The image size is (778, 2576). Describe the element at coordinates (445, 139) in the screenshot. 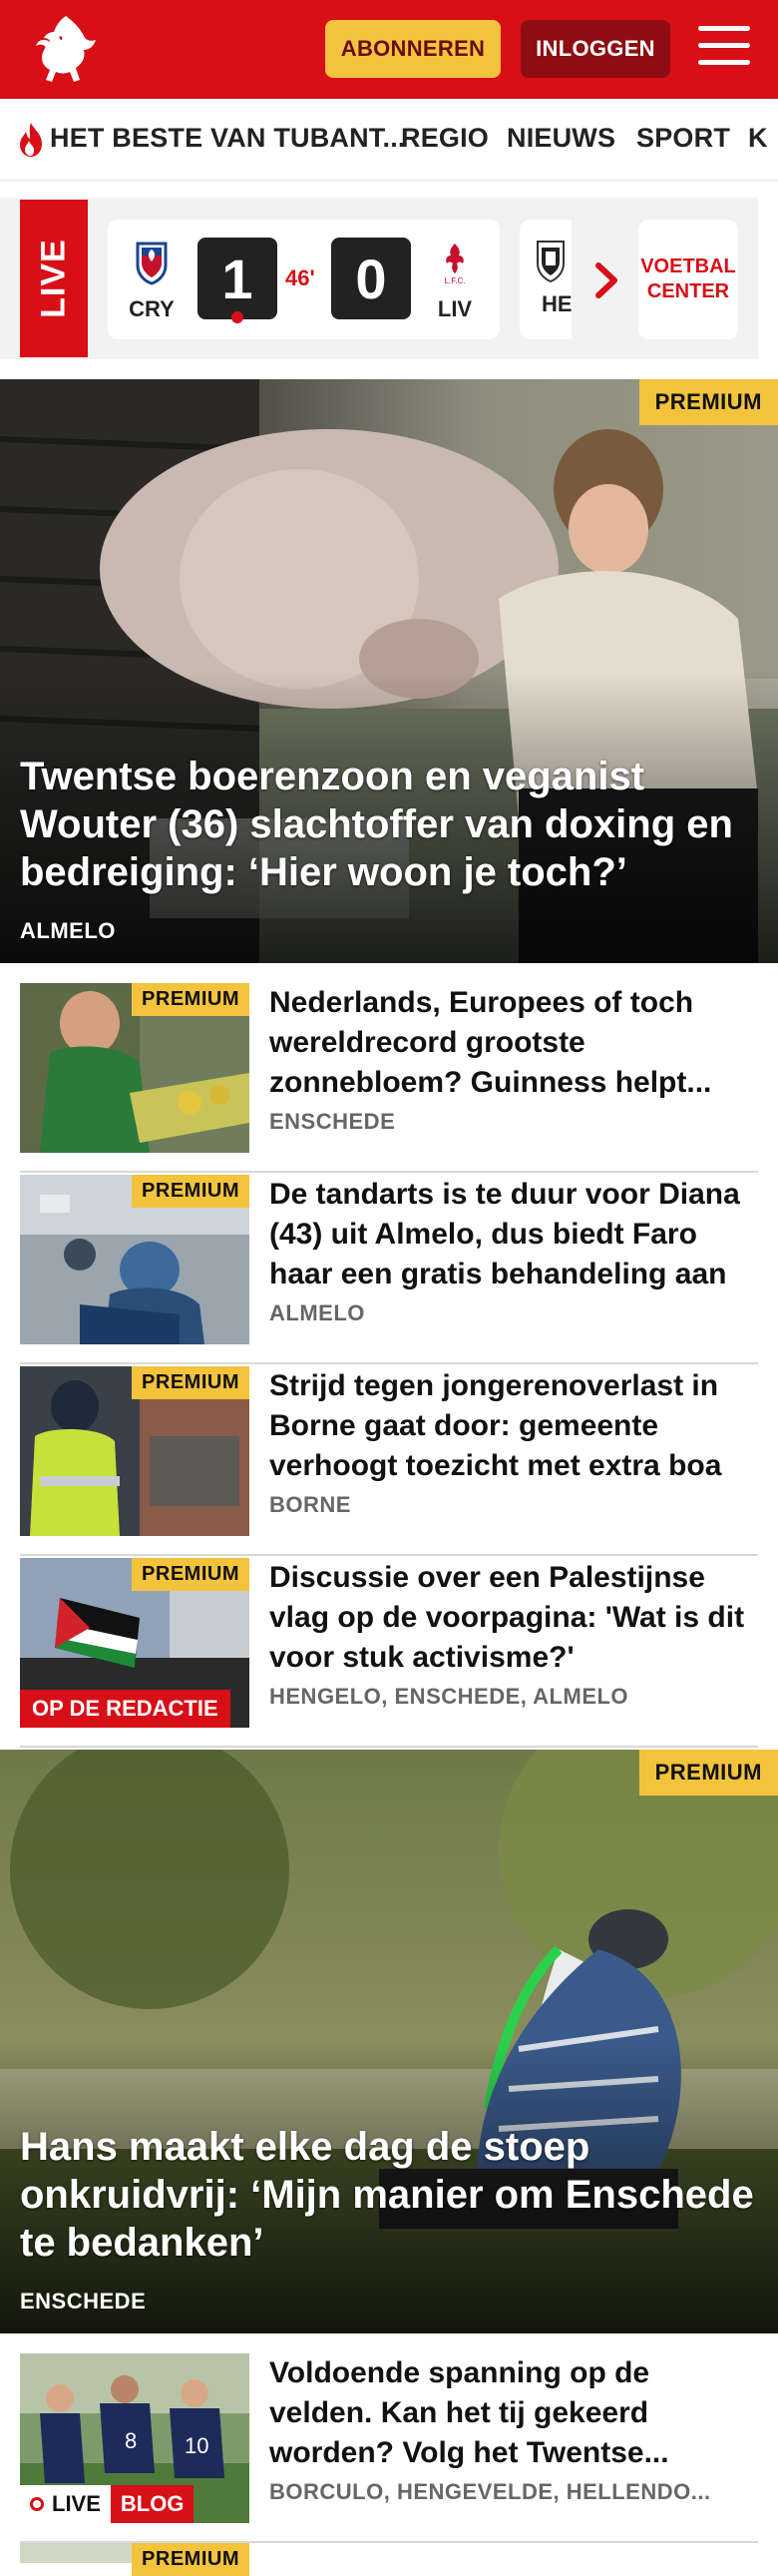

I see `nav-item-regio: REGIO` at that location.